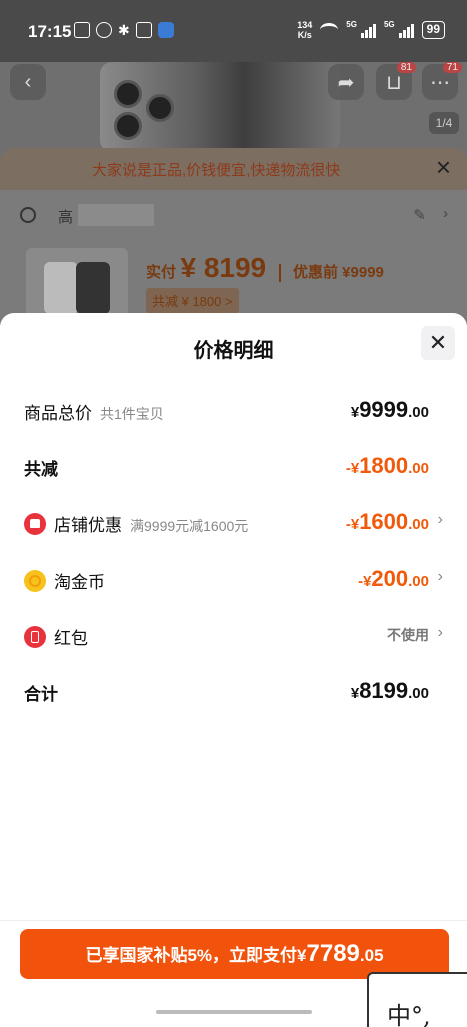 The height and width of the screenshot is (1027, 467). What do you see at coordinates (305, 30) in the screenshot?
I see `net-speed: 134 K/s` at bounding box center [305, 30].